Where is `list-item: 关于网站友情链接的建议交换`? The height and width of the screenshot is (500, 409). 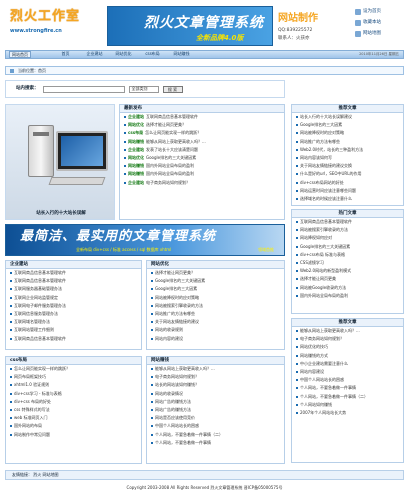
list-item: 关于网站友情链接的建议交换 is located at coordinates (347, 166).